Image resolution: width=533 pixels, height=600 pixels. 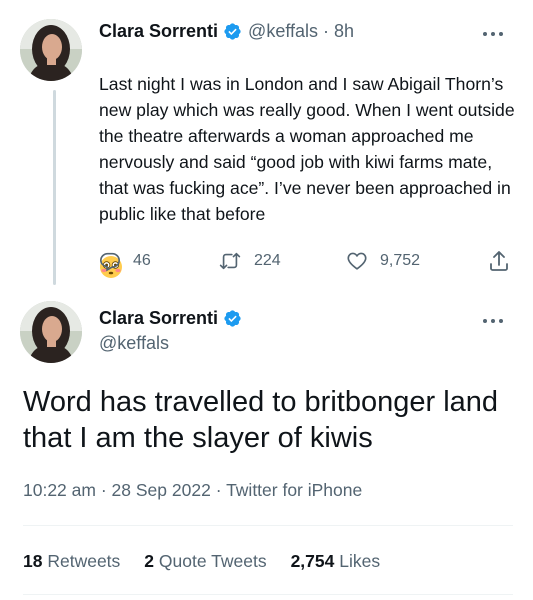 I want to click on author-handle: @keffals, so click(x=283, y=31).